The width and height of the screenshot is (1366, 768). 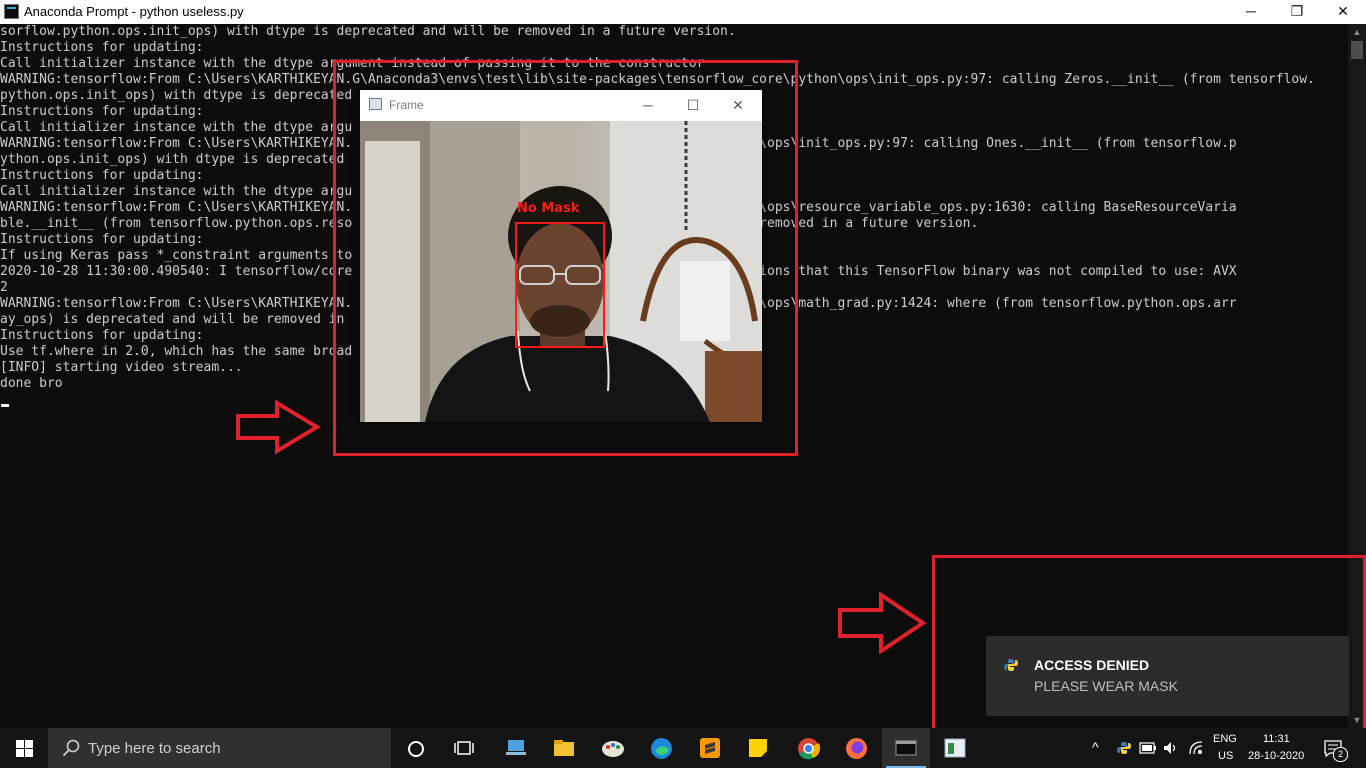 I want to click on region-indicator: US, so click(x=1225, y=756).